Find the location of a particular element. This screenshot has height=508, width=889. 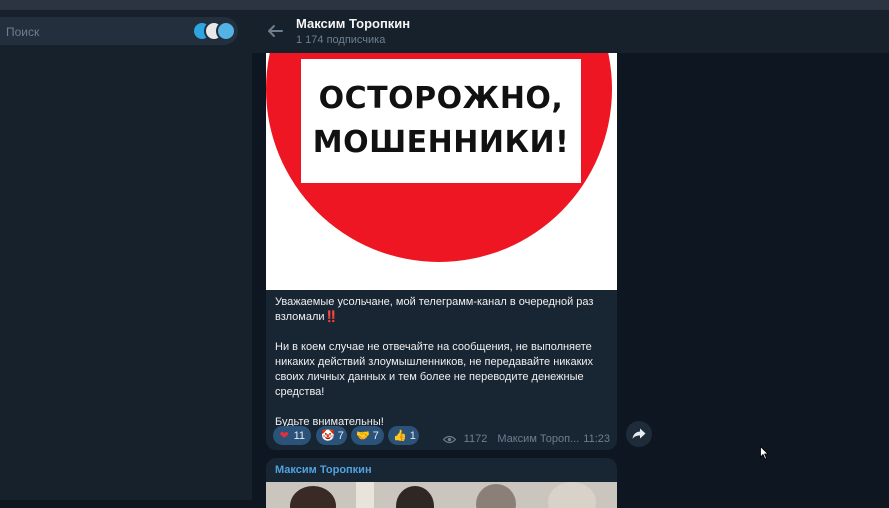

post-time: 11:23 is located at coordinates (596, 439).